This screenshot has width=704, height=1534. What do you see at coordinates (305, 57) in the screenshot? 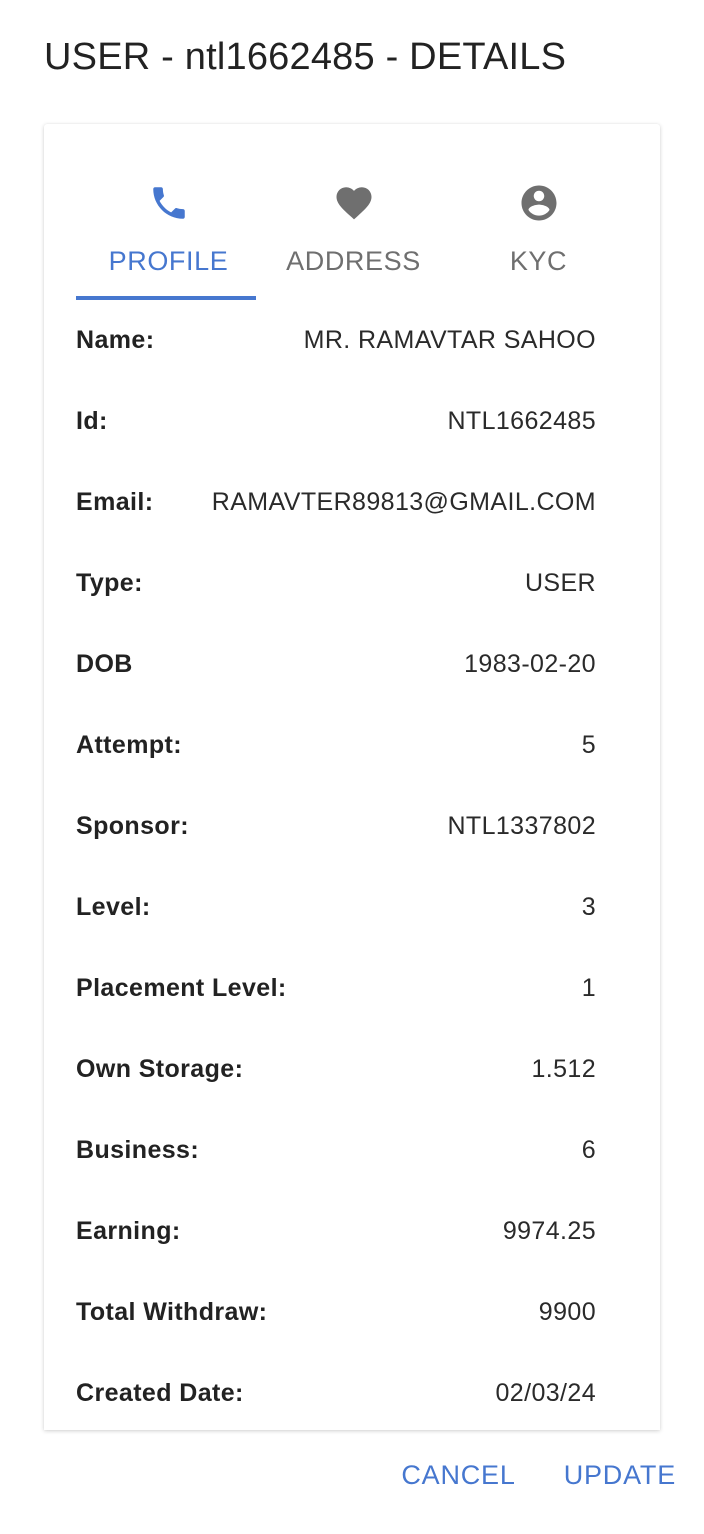
I see `dialog-title: USER - ntl1662485 - DETAILS` at bounding box center [305, 57].